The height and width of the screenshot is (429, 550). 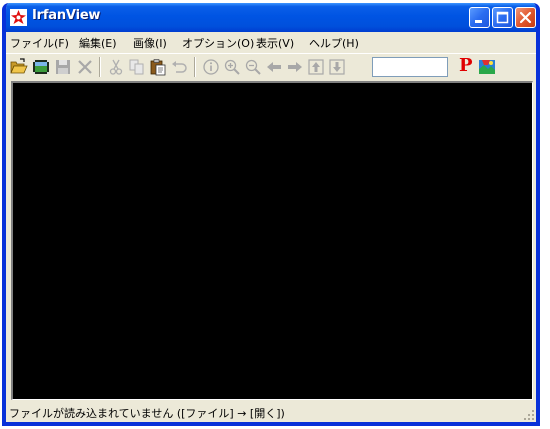 I want to click on page-number-input, so click(x=410, y=67).